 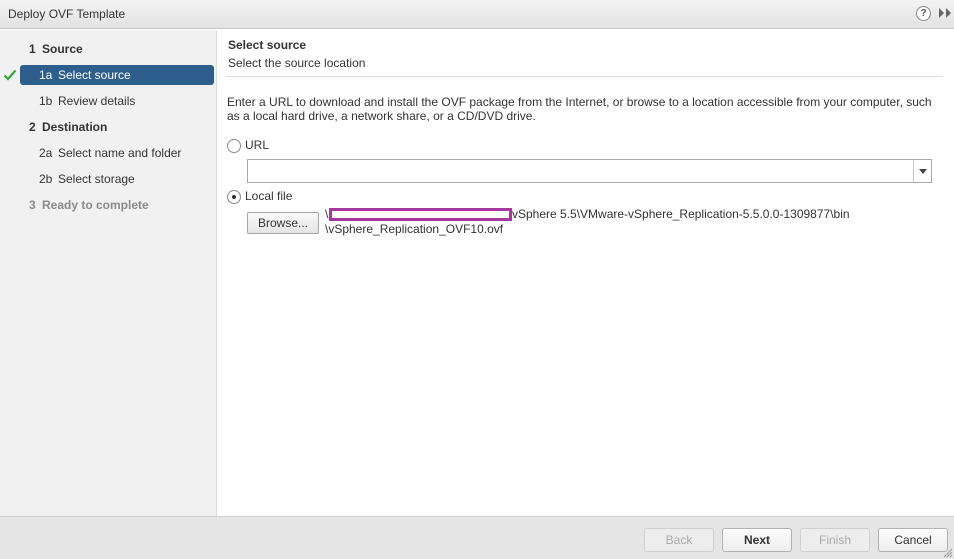 What do you see at coordinates (584, 76) in the screenshot?
I see `header-divider` at bounding box center [584, 76].